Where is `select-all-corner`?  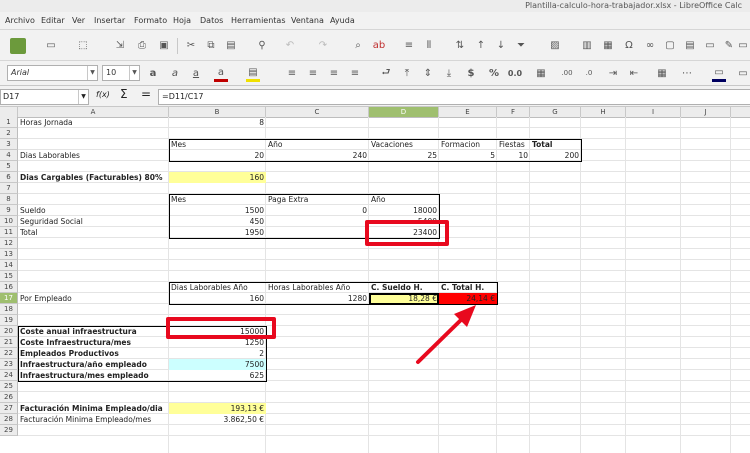
select-all-corner is located at coordinates (9, 112).